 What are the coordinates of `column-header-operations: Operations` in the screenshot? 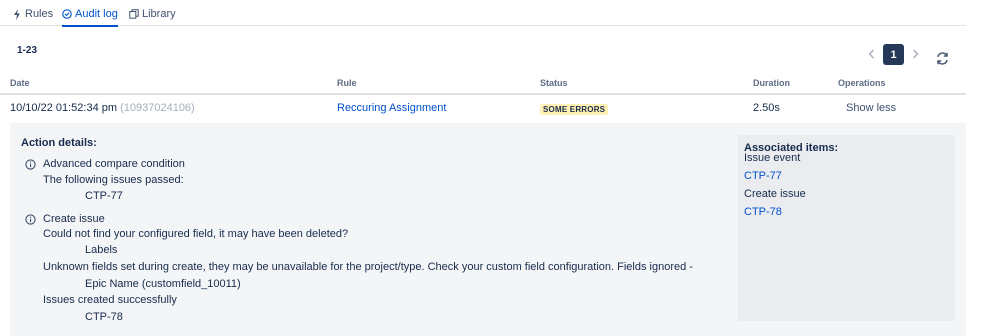 It's located at (862, 83).